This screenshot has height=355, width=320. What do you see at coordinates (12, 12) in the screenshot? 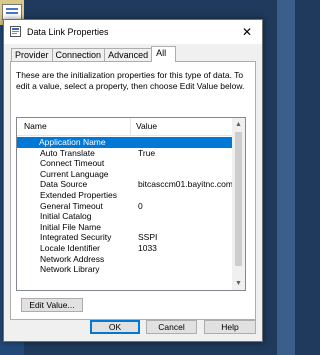
I see `desktop-file-icon` at bounding box center [12, 12].